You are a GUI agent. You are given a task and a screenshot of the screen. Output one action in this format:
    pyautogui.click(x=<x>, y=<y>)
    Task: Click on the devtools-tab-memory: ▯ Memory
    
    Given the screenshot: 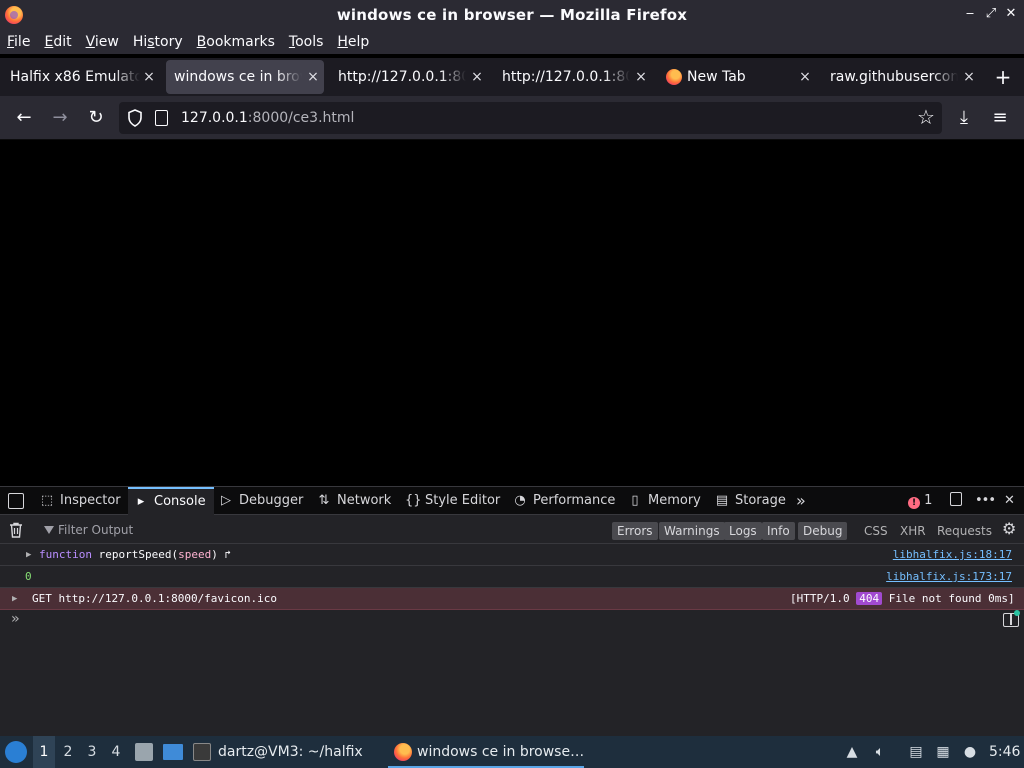 What is the action you would take?
    pyautogui.click(x=664, y=501)
    